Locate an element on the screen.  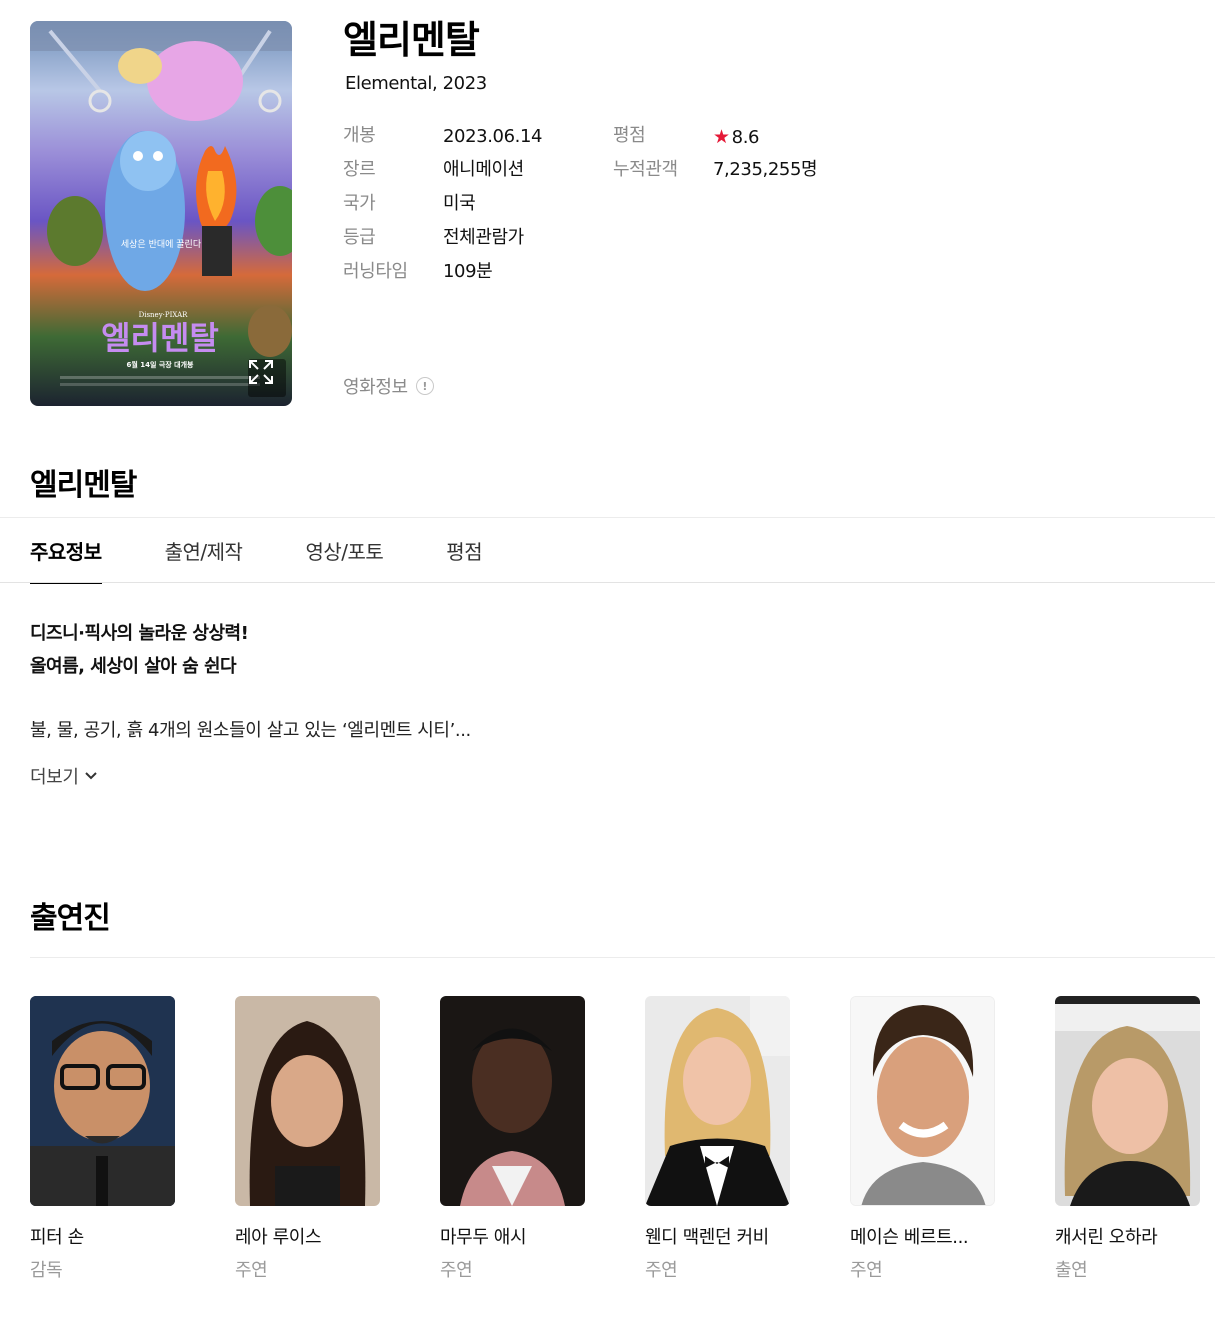
poster-tagline: 세상은 반대에 끌린다 is located at coordinates (161, 244).